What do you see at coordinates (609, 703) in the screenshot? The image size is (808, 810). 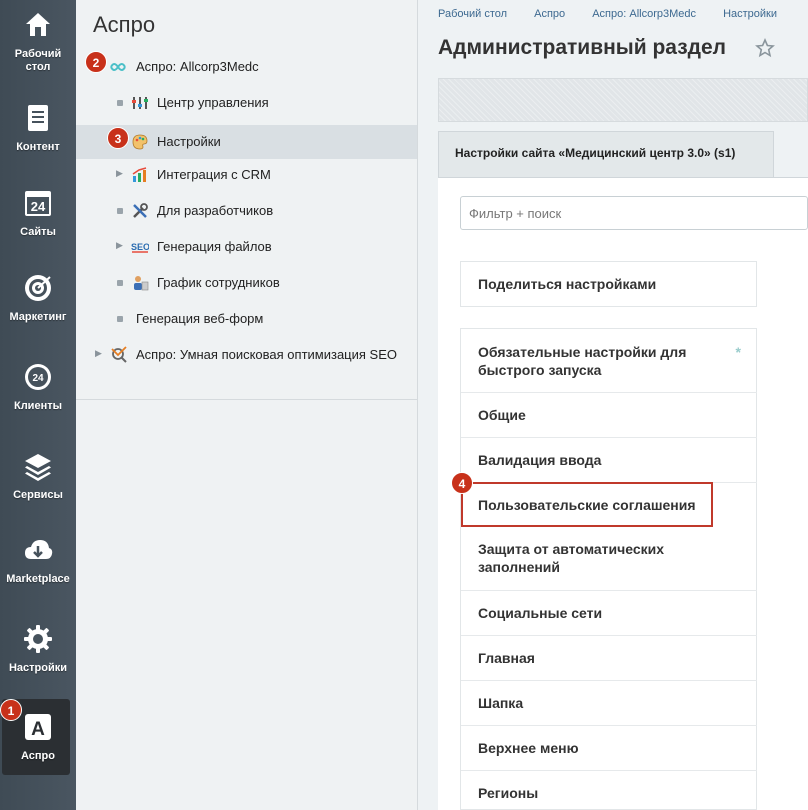 I see `list-item-header: Шапка` at bounding box center [609, 703].